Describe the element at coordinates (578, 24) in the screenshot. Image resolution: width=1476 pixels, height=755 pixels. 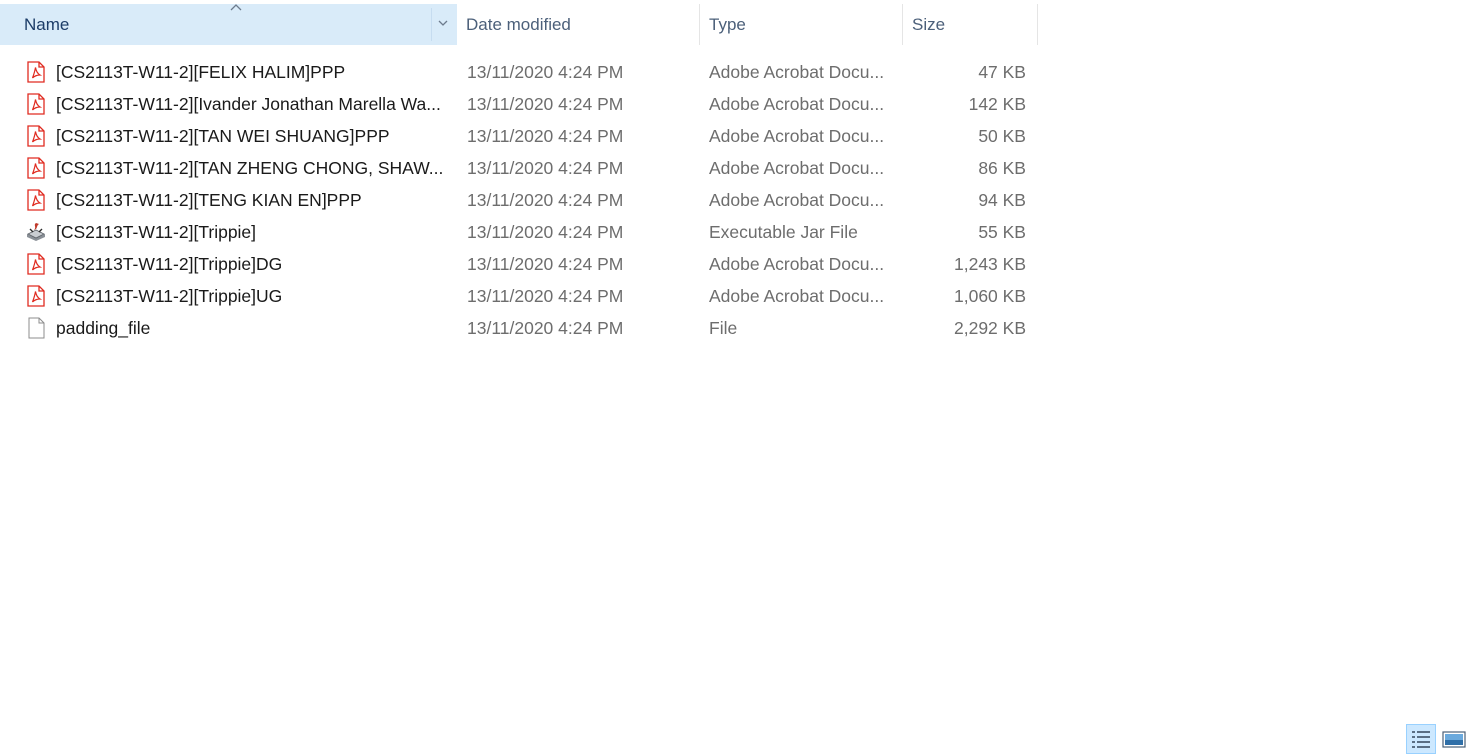
I see `column-header-date: Date modified` at that location.